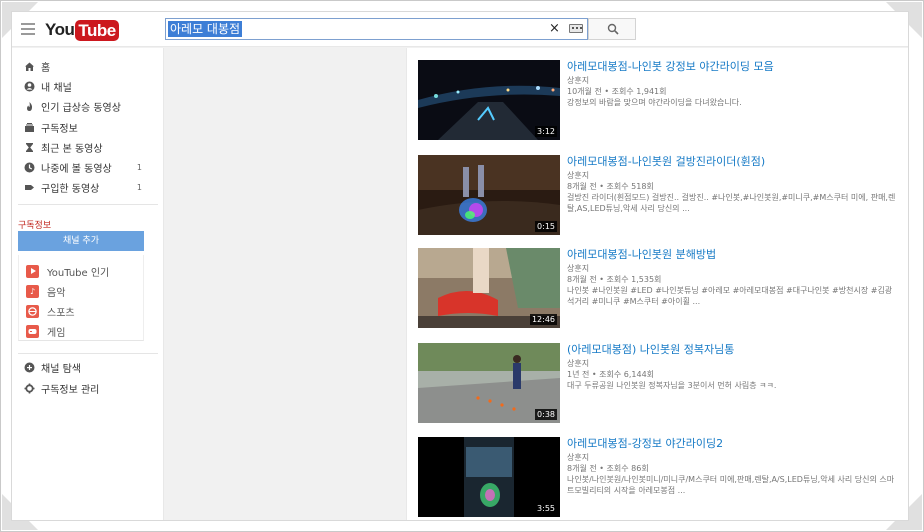  Describe the element at coordinates (29, 188) in the screenshot. I see `tag-icon` at that location.